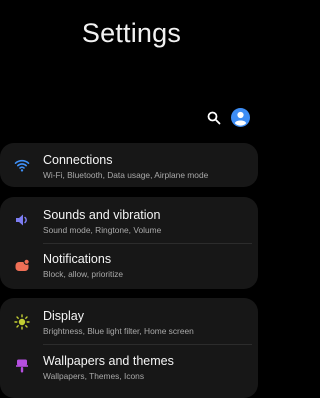 This screenshot has height=398, width=320. Describe the element at coordinates (129, 266) in the screenshot. I see `settings-item-notifications: Notifications Block, allow, prioritize` at that location.